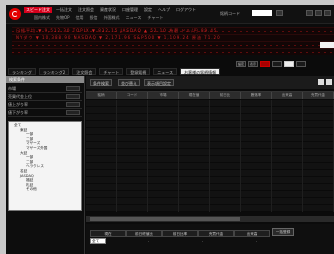  I want to click on submenu-margin: 信用, so click(80, 18).